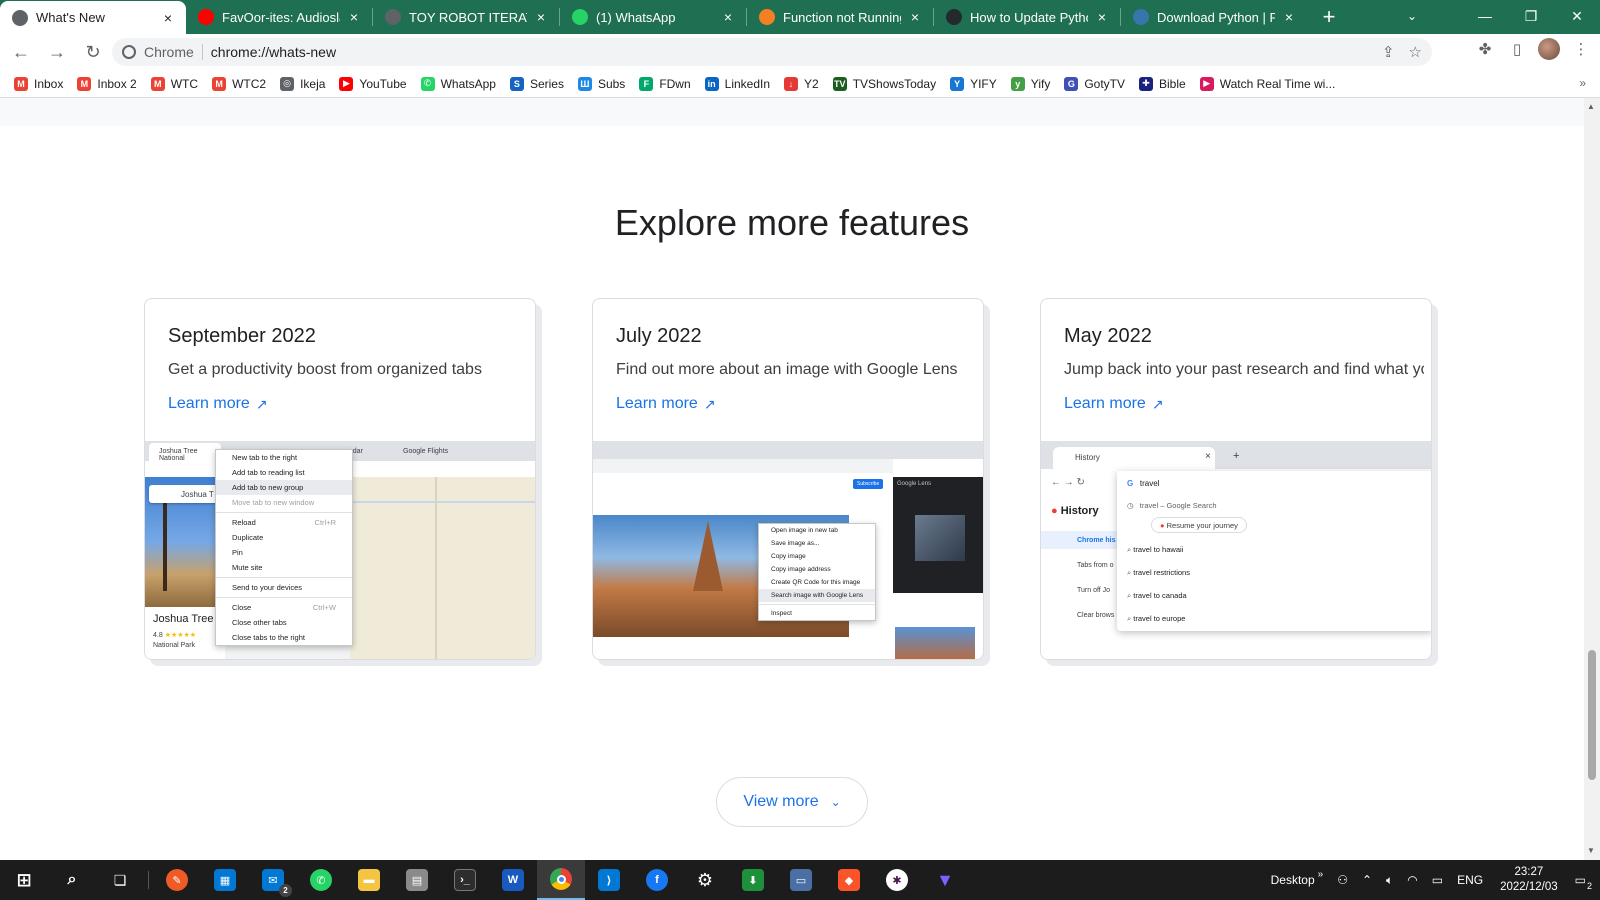  Describe the element at coordinates (772, 52) in the screenshot. I see `address-bar: Chrome chrome://whats-new ⇪ ☆` at that location.